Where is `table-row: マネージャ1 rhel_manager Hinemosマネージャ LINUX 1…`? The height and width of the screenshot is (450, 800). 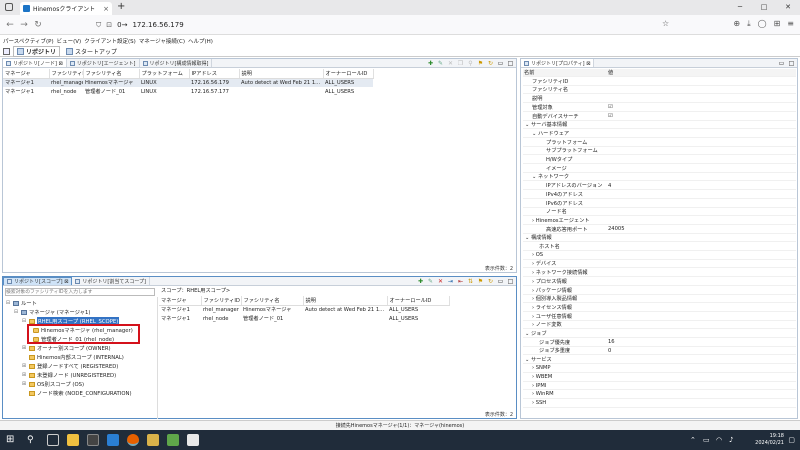
table-row: マネージャ1 rhel_manager Hinemosマネージャ LINUX 1… is located at coordinates (188, 82).